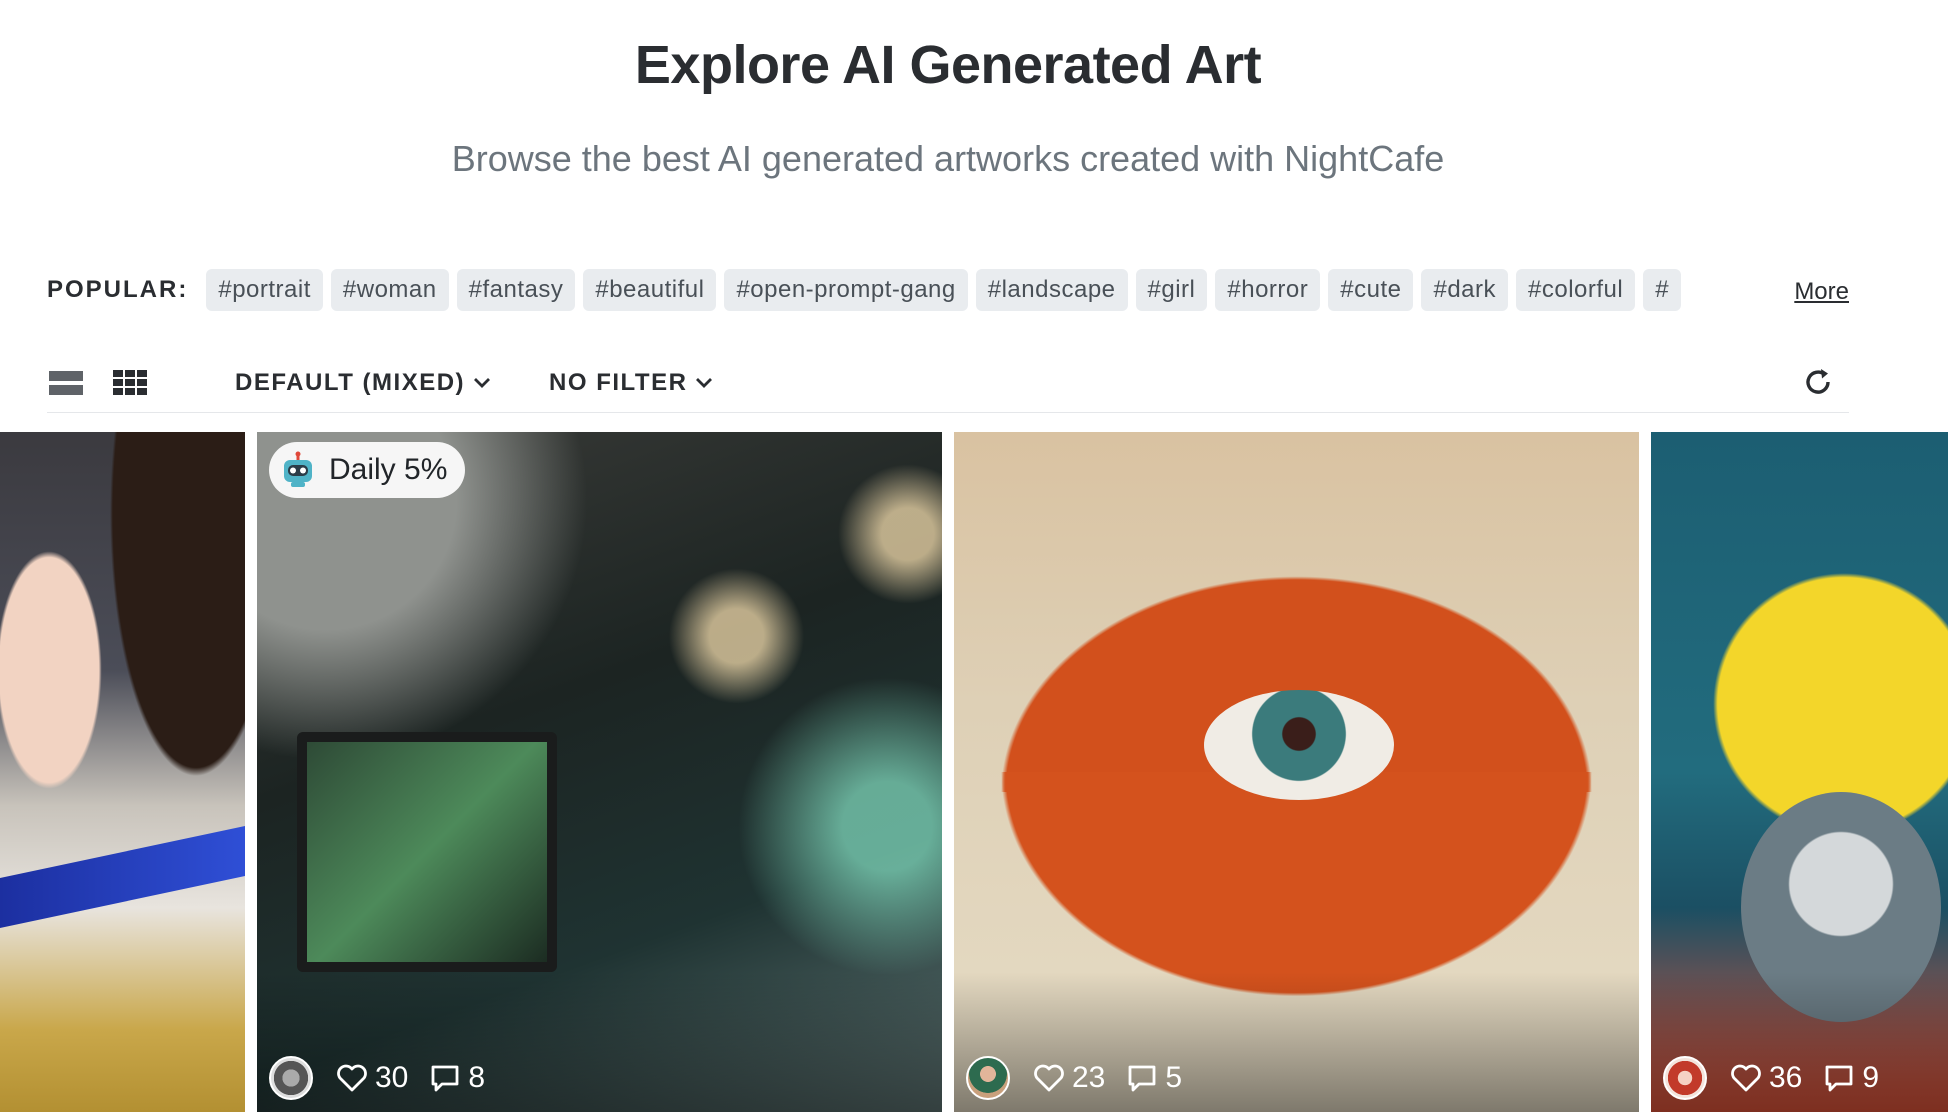 The width and height of the screenshot is (1948, 1112). I want to click on tag-cute: #cute, so click(1371, 290).